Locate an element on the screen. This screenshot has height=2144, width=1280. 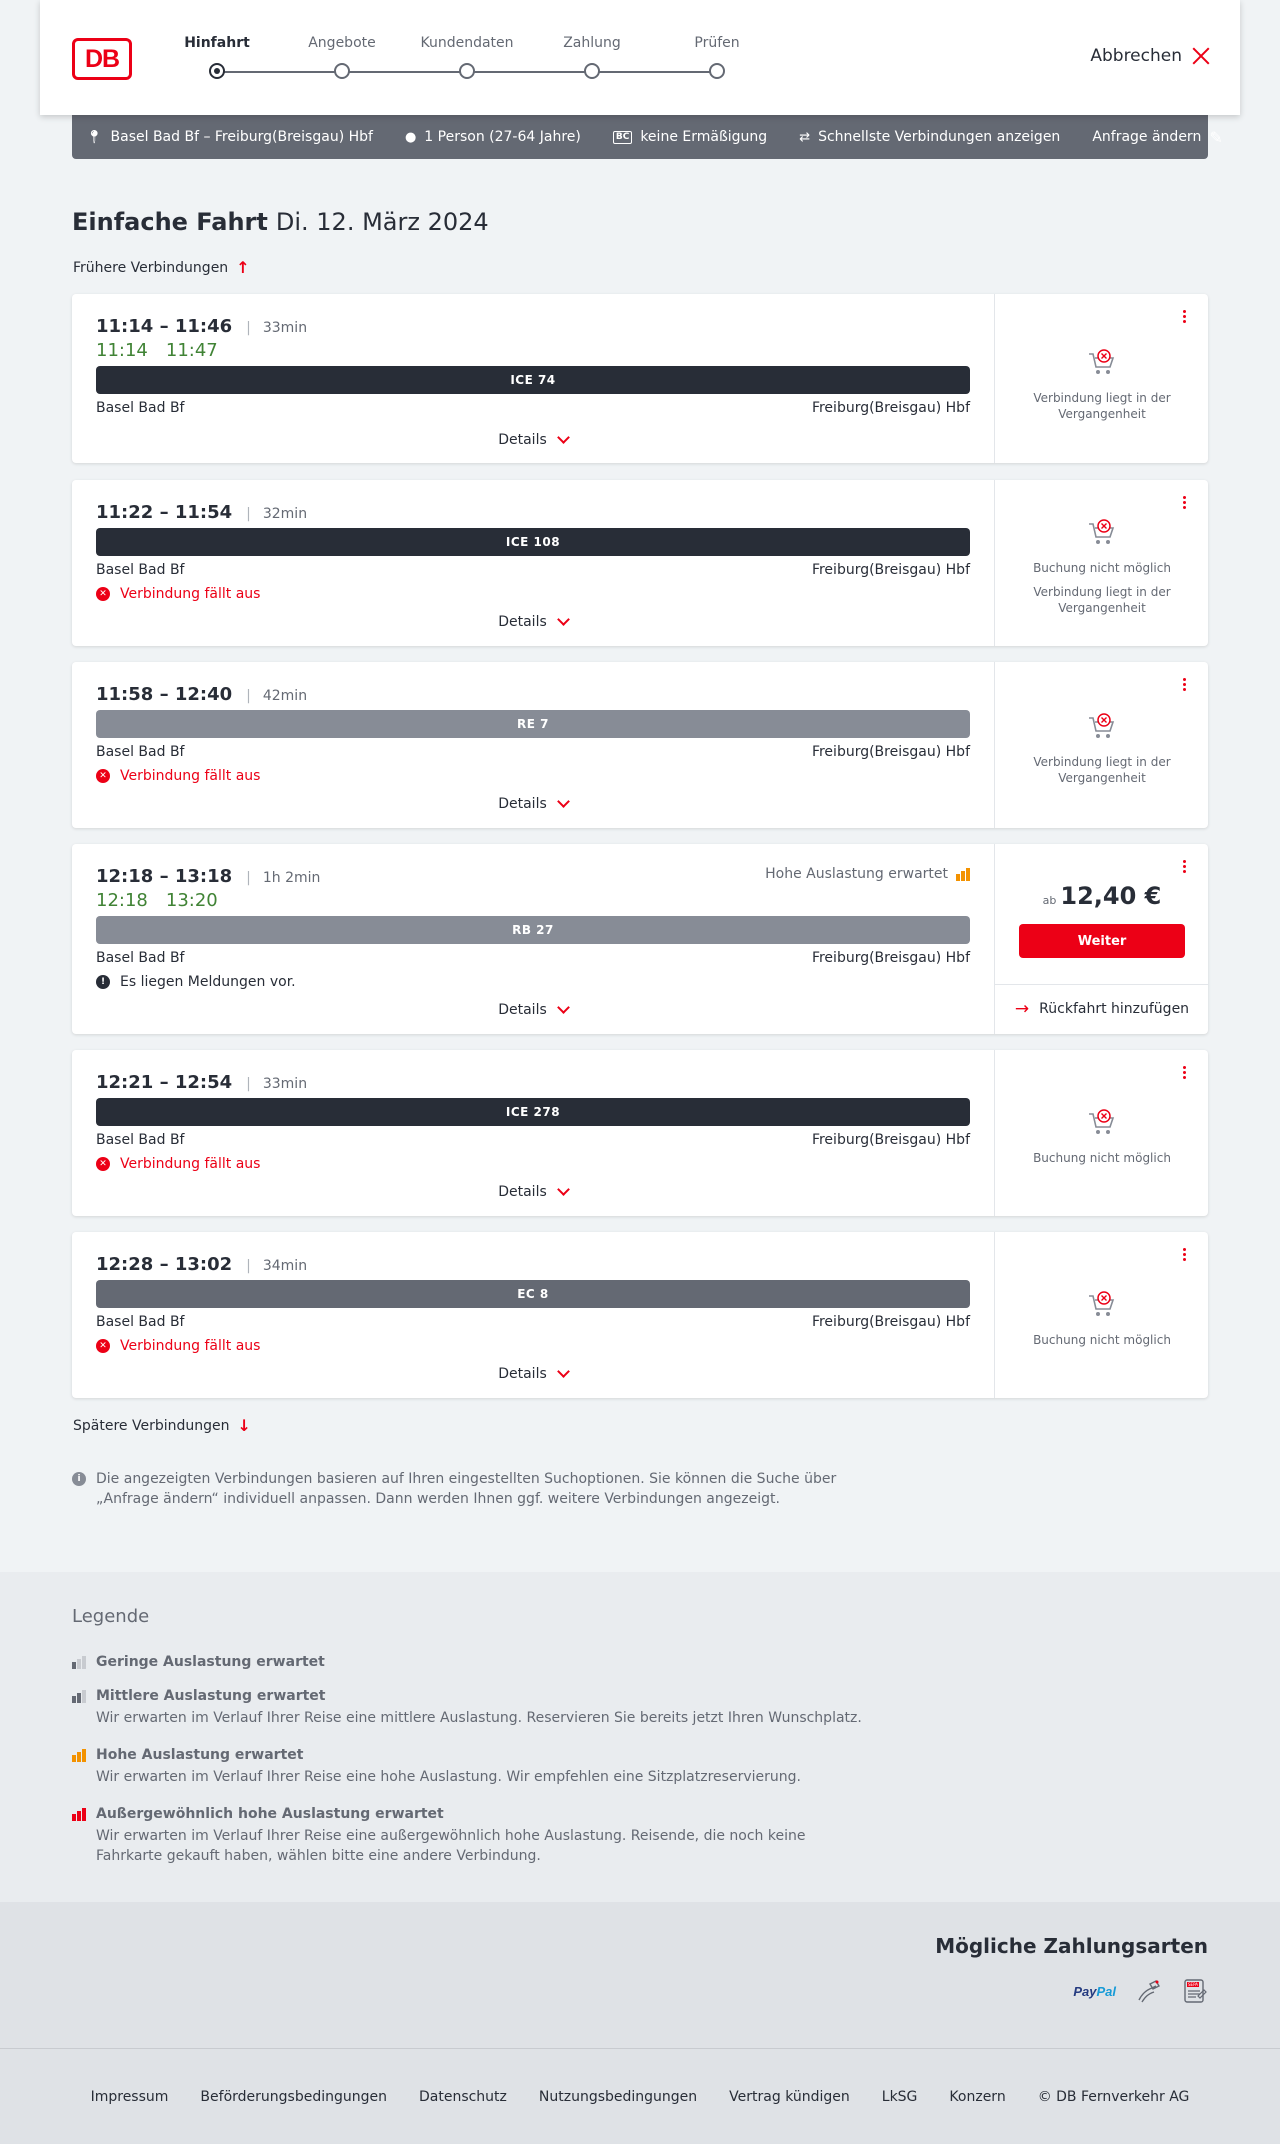
swap-arrows-icon: ⇄ is located at coordinates (805, 137).